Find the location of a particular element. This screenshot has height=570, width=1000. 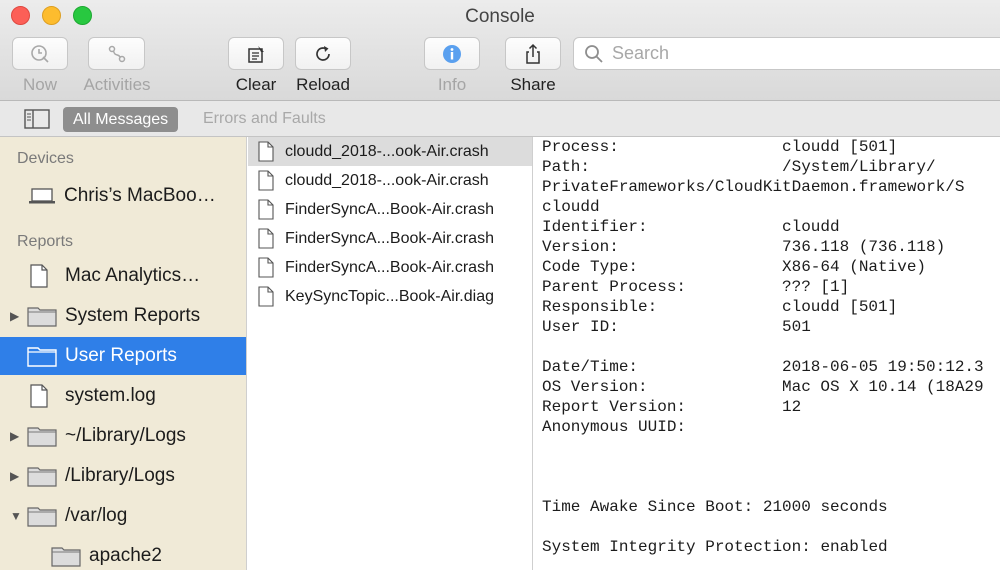

sidebar-item-user-library-logs: ▶ ~/Library/Logs is located at coordinates (123, 436).